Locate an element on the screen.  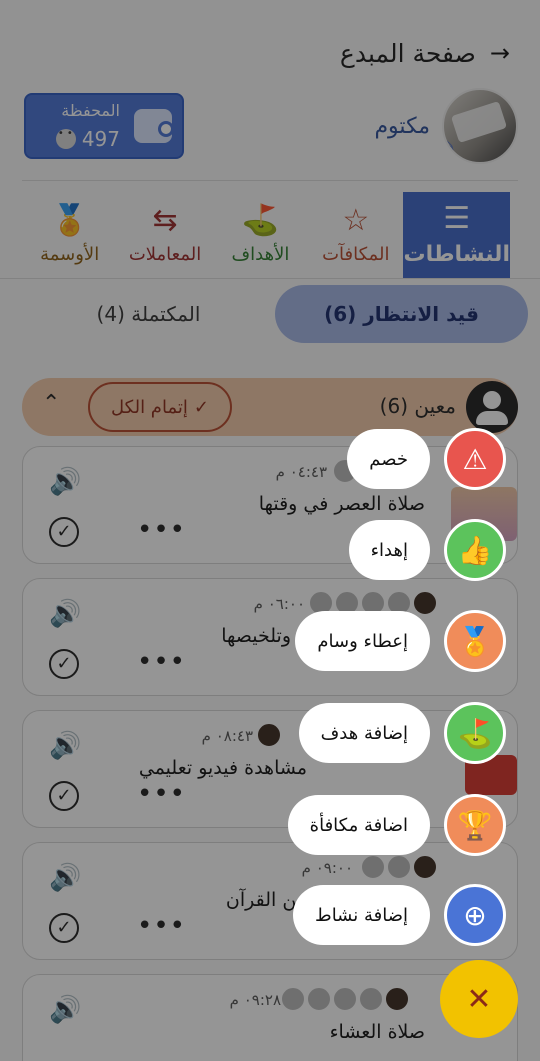
warning-icon: ⚠ is located at coordinates (475, 459).